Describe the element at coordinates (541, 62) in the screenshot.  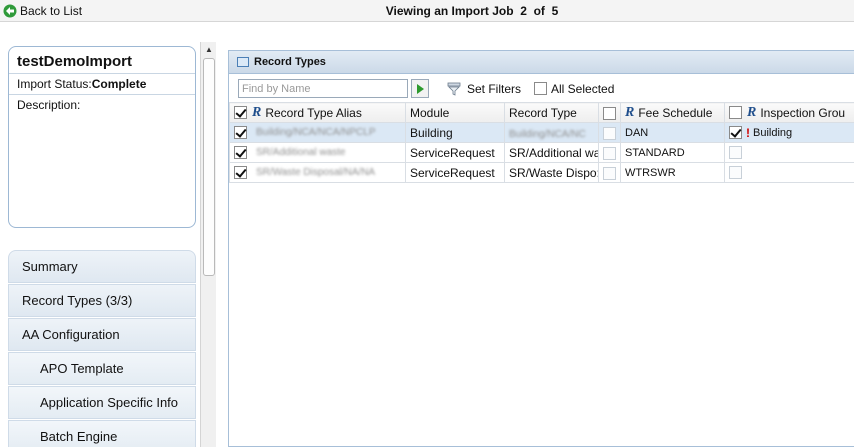
I see `panel-header: Record Types` at that location.